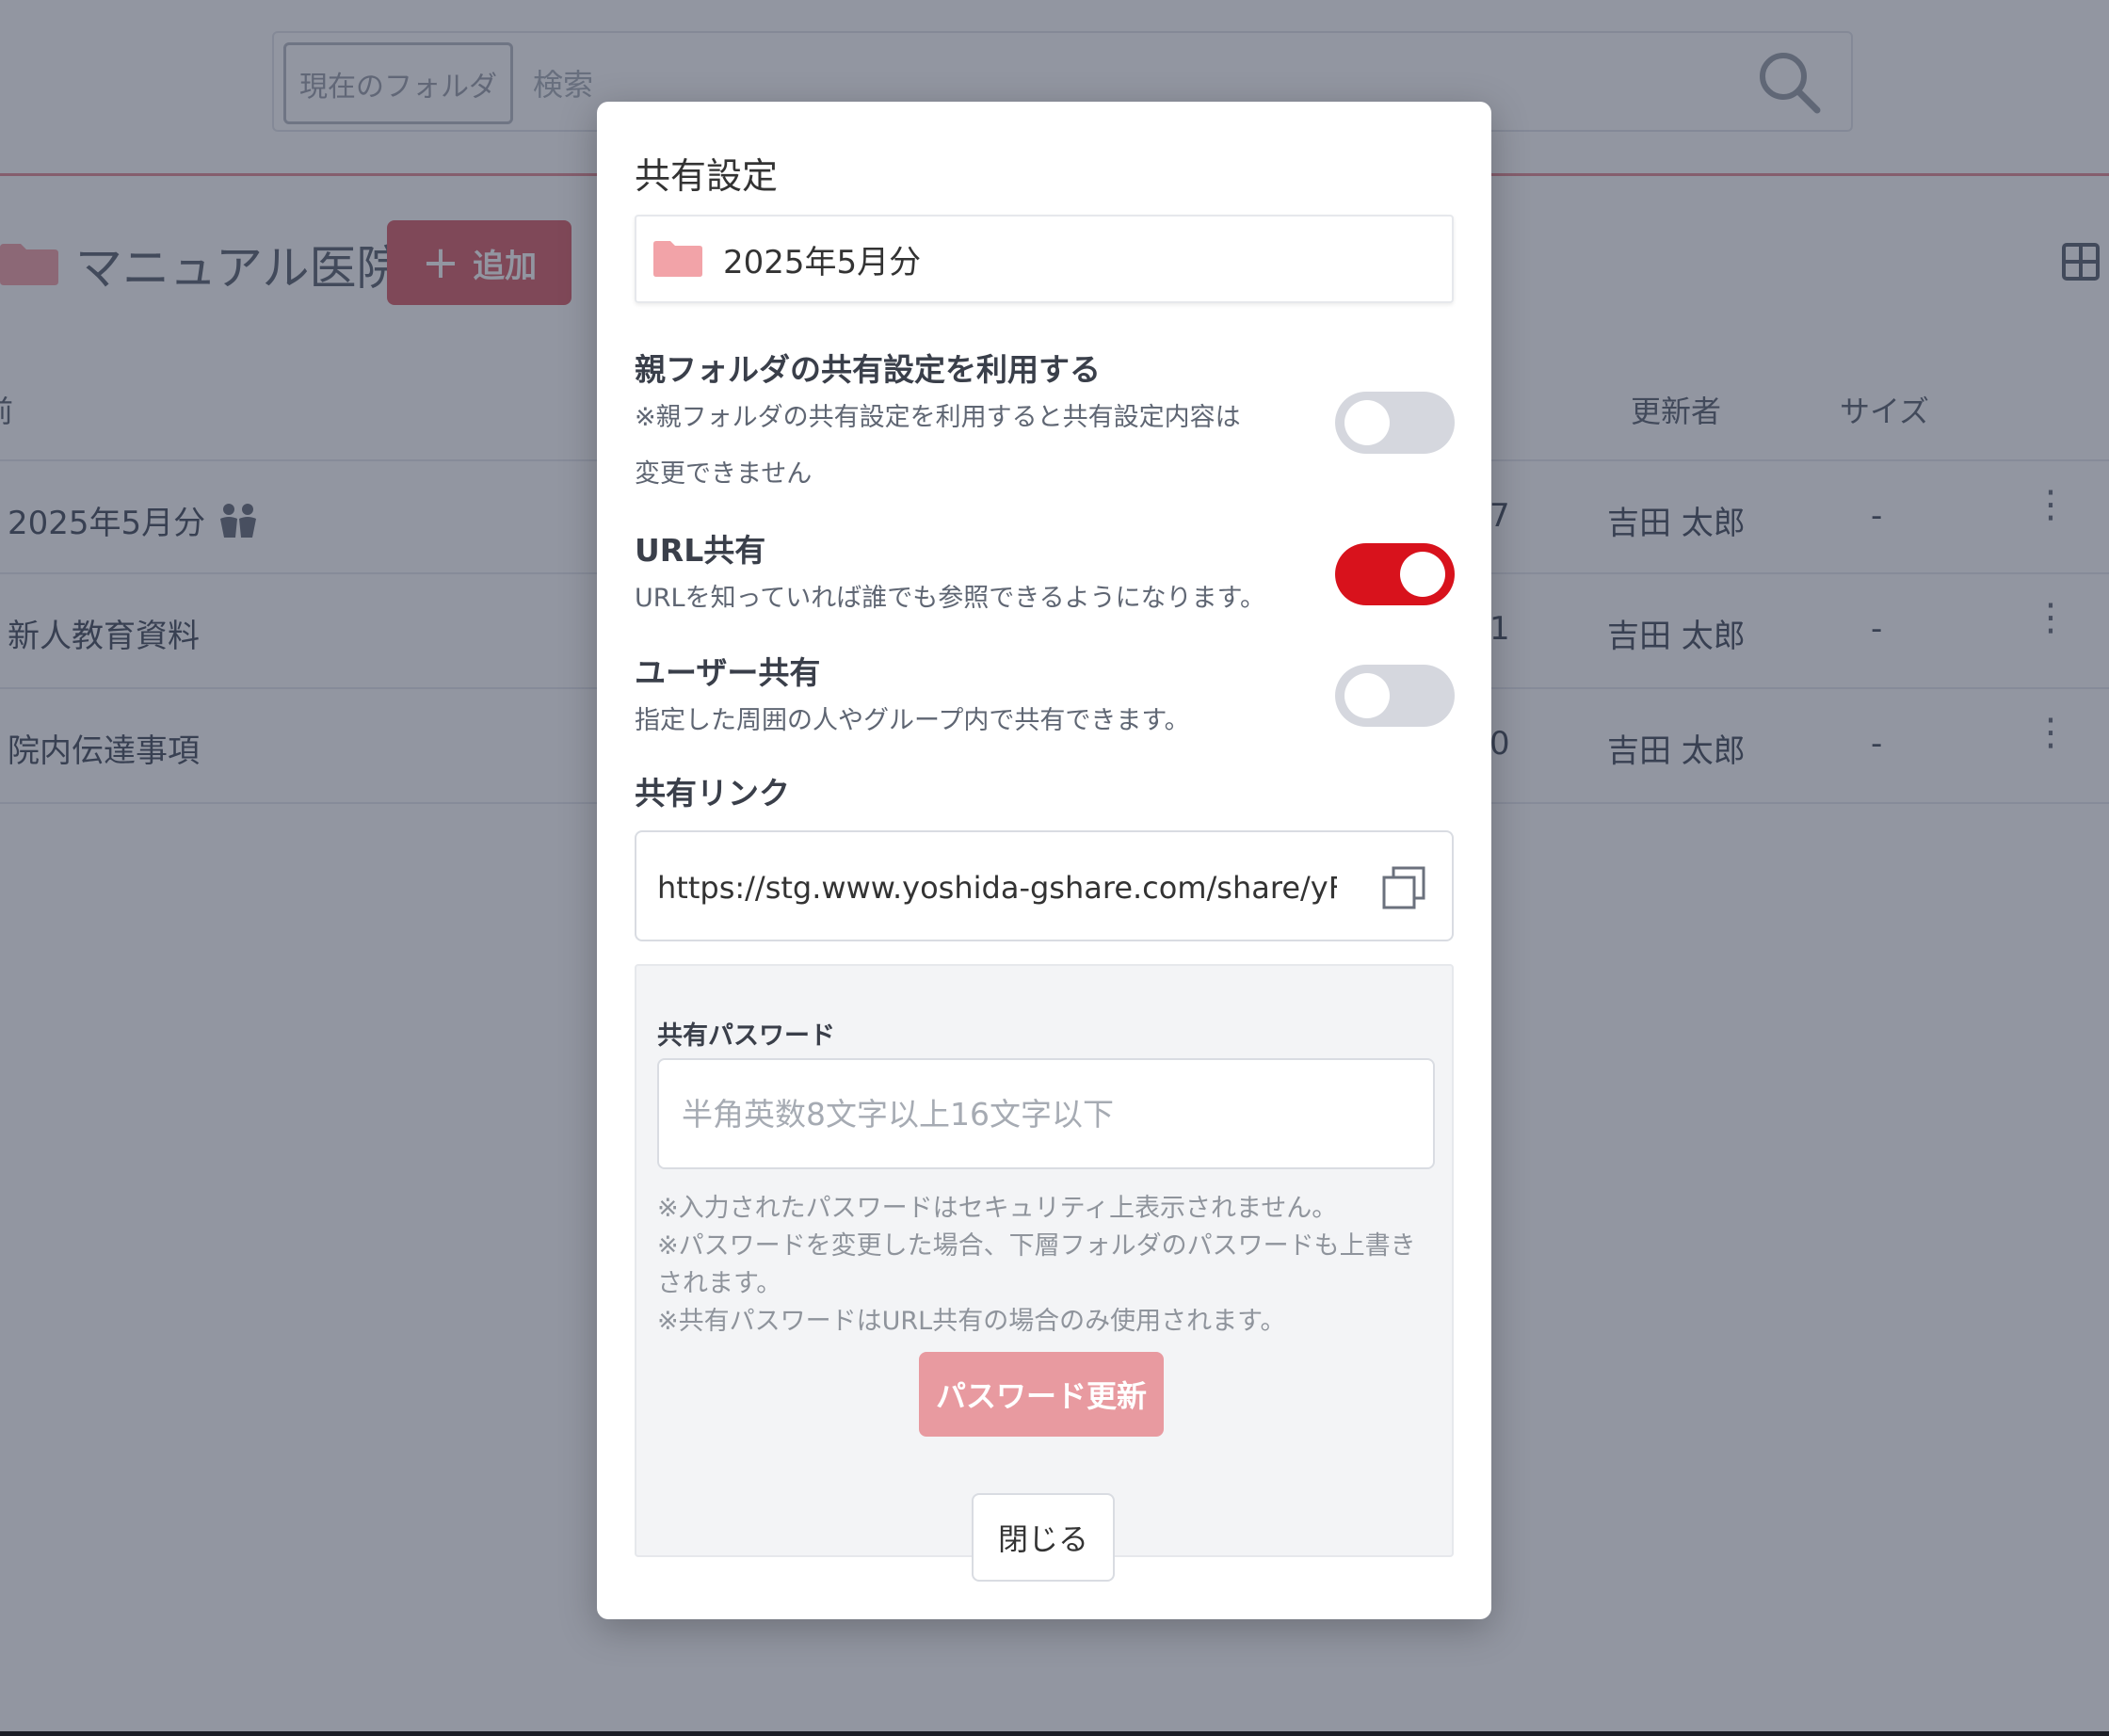 The height and width of the screenshot is (1736, 2109). What do you see at coordinates (1037, 1264) in the screenshot?
I see `password-note: ※パスワードを変更した場合、下層フォルダのパスワードも上書きされます。` at bounding box center [1037, 1264].